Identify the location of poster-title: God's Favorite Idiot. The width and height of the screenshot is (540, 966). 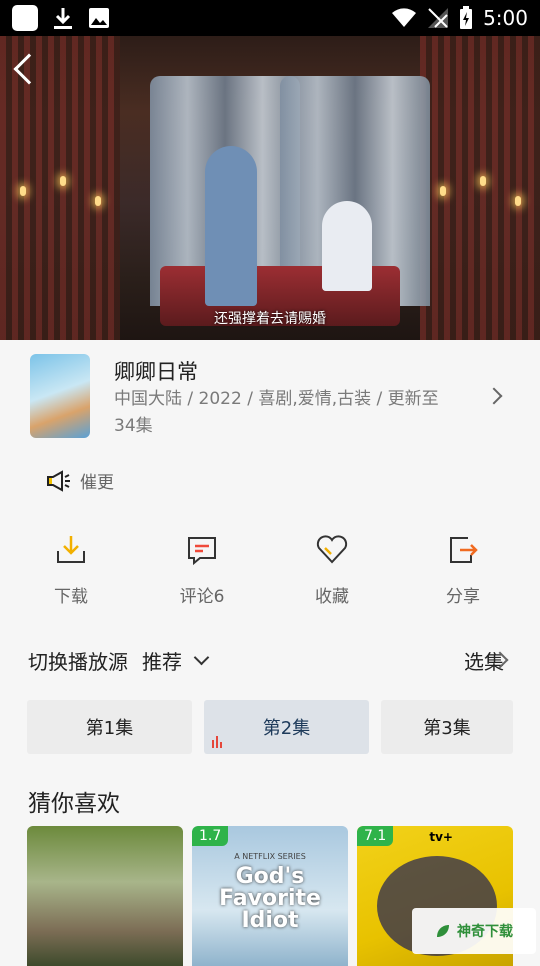
(270, 898).